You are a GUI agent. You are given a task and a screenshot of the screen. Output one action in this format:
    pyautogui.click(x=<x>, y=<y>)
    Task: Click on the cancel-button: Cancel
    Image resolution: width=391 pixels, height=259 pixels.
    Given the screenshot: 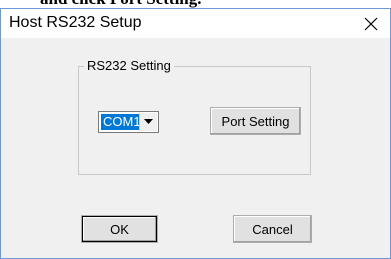 What is the action you would take?
    pyautogui.click(x=272, y=229)
    